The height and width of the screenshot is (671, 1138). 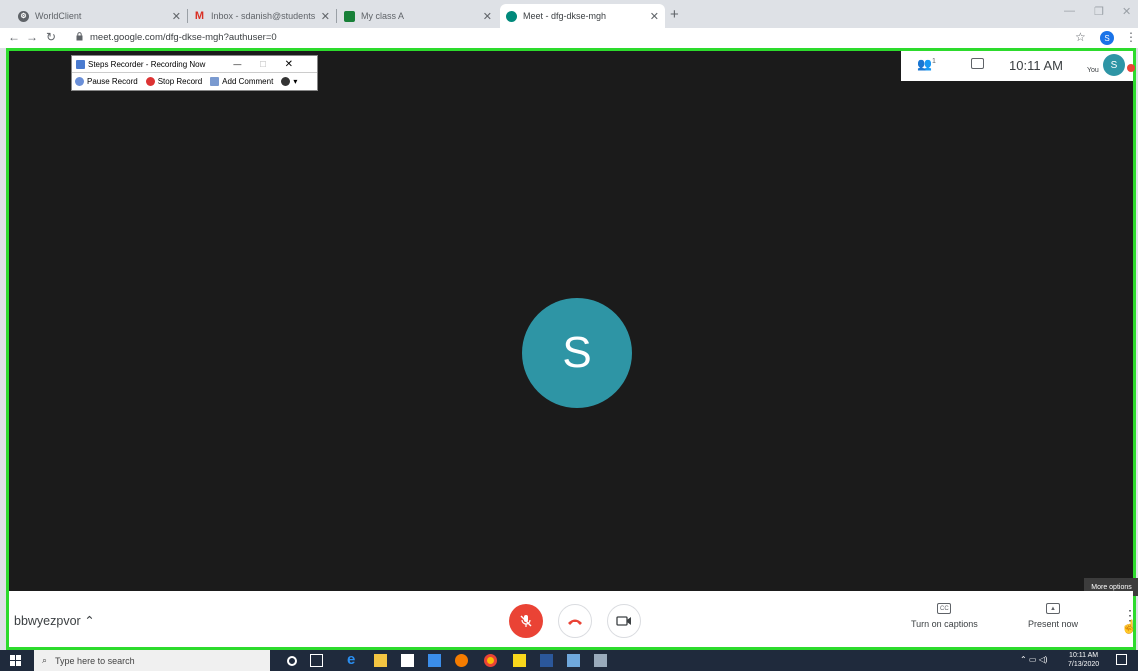 What do you see at coordinates (95, 660) in the screenshot?
I see `search-placeholder: Type here to search` at bounding box center [95, 660].